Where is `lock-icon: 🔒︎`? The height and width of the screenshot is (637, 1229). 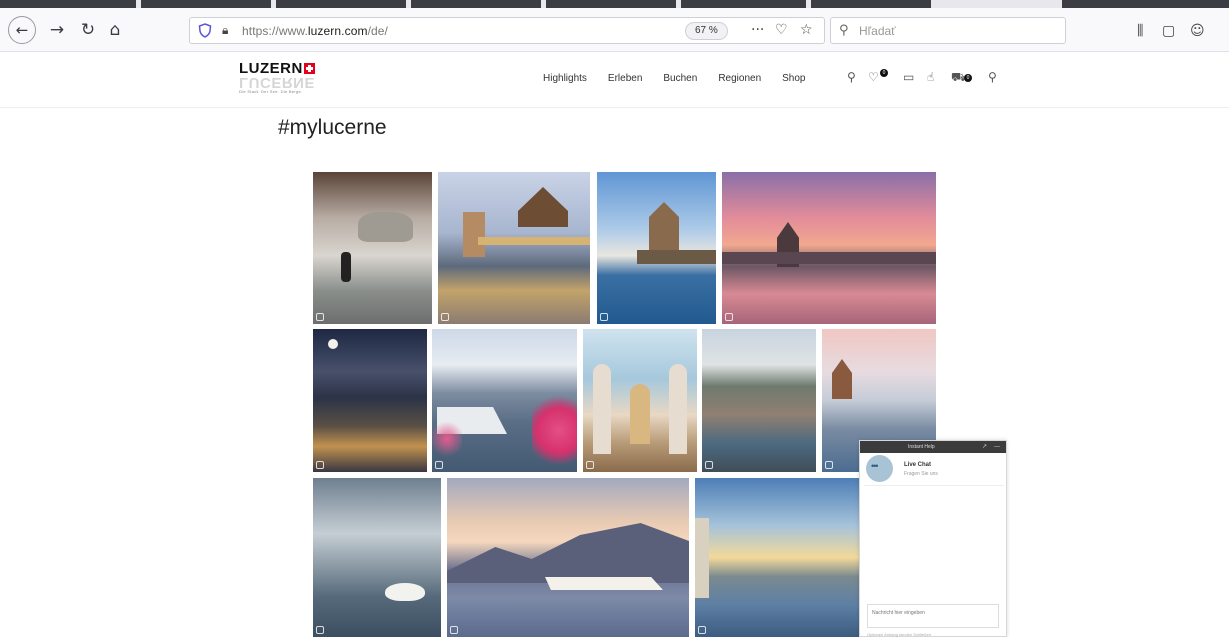 lock-icon: 🔒︎ is located at coordinates (225, 30).